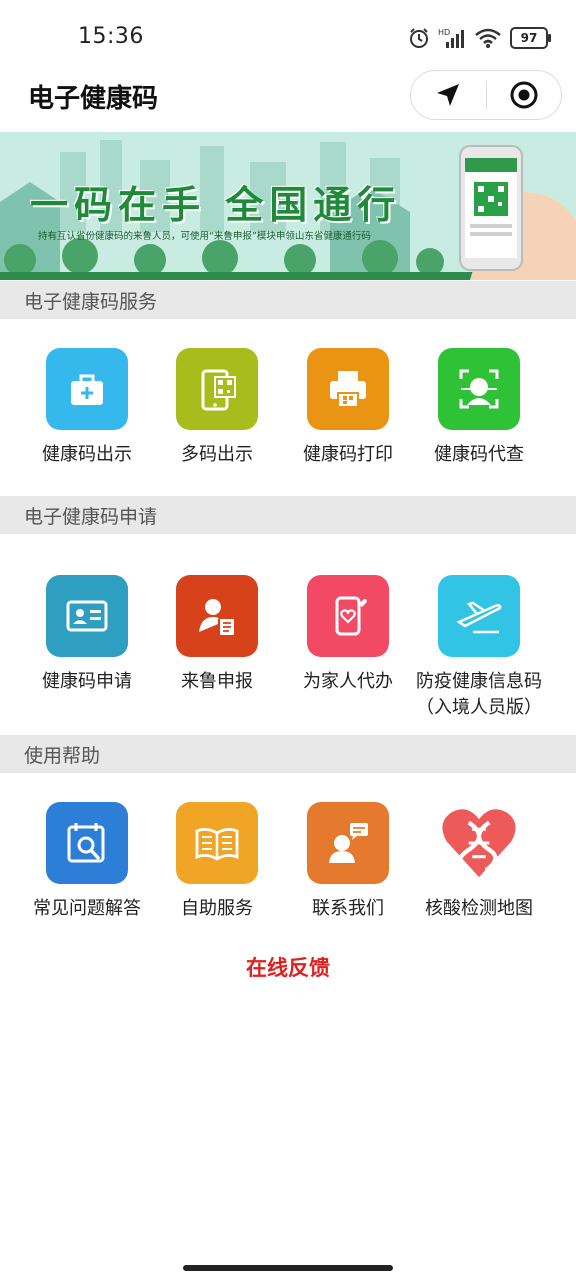 The image size is (576, 1280). Describe the element at coordinates (479, 681) in the screenshot. I see `item-label: 防疫健康信息码` at that location.